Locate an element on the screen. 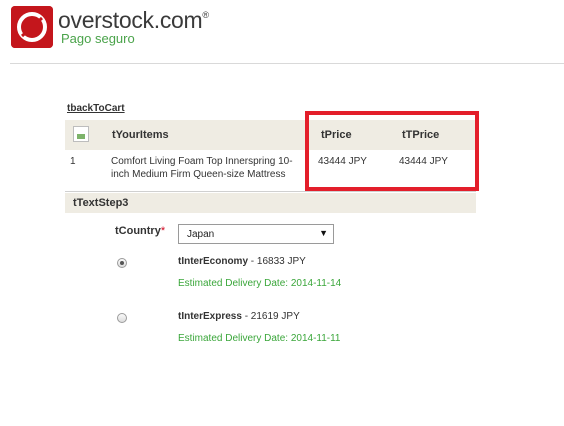 This screenshot has height=426, width=564. broken-image-icon is located at coordinates (81, 134).